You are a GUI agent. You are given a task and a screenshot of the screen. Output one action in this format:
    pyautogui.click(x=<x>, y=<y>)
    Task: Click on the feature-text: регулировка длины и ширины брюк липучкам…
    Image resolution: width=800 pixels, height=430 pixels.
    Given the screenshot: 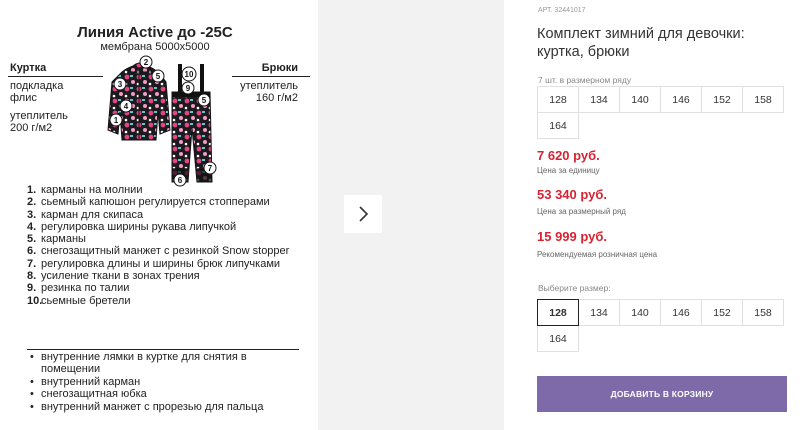 What is the action you would take?
    pyautogui.click(x=161, y=263)
    